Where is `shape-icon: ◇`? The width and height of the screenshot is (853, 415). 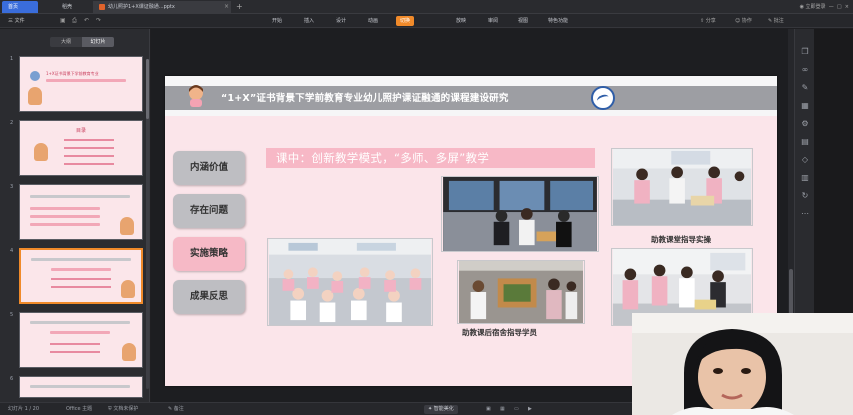
shape-icon: ◇ is located at coordinates (805, 160).